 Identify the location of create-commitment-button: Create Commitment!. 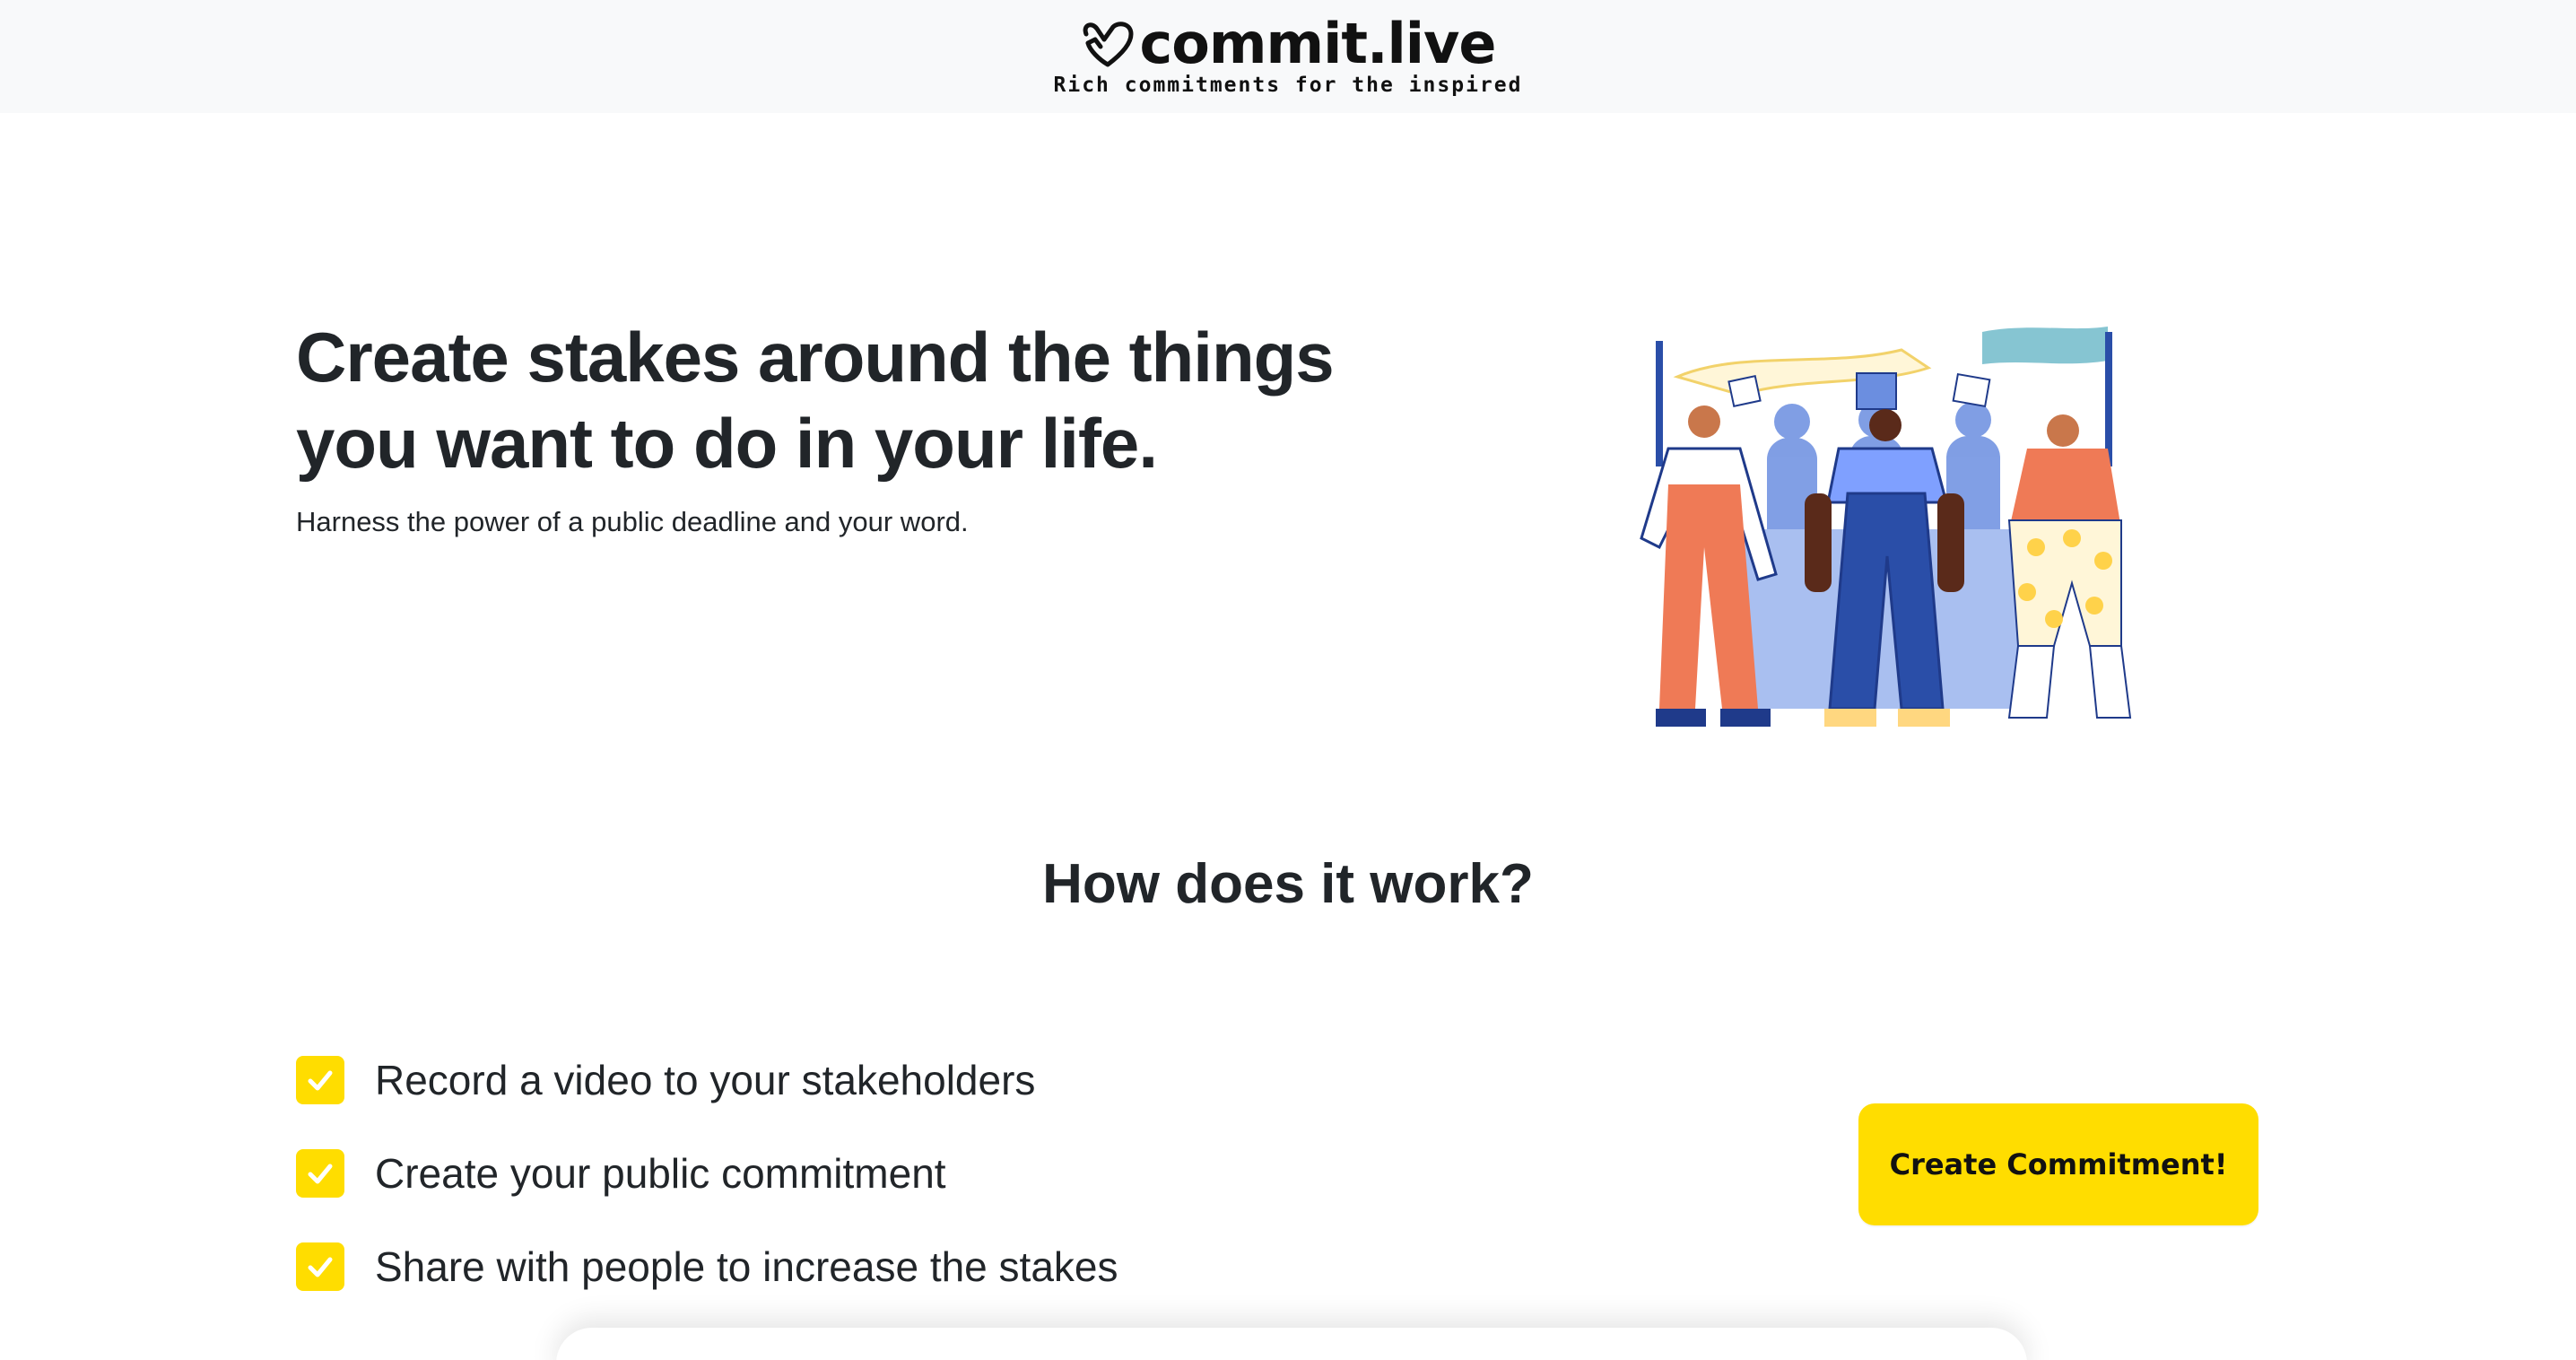
(2058, 1164).